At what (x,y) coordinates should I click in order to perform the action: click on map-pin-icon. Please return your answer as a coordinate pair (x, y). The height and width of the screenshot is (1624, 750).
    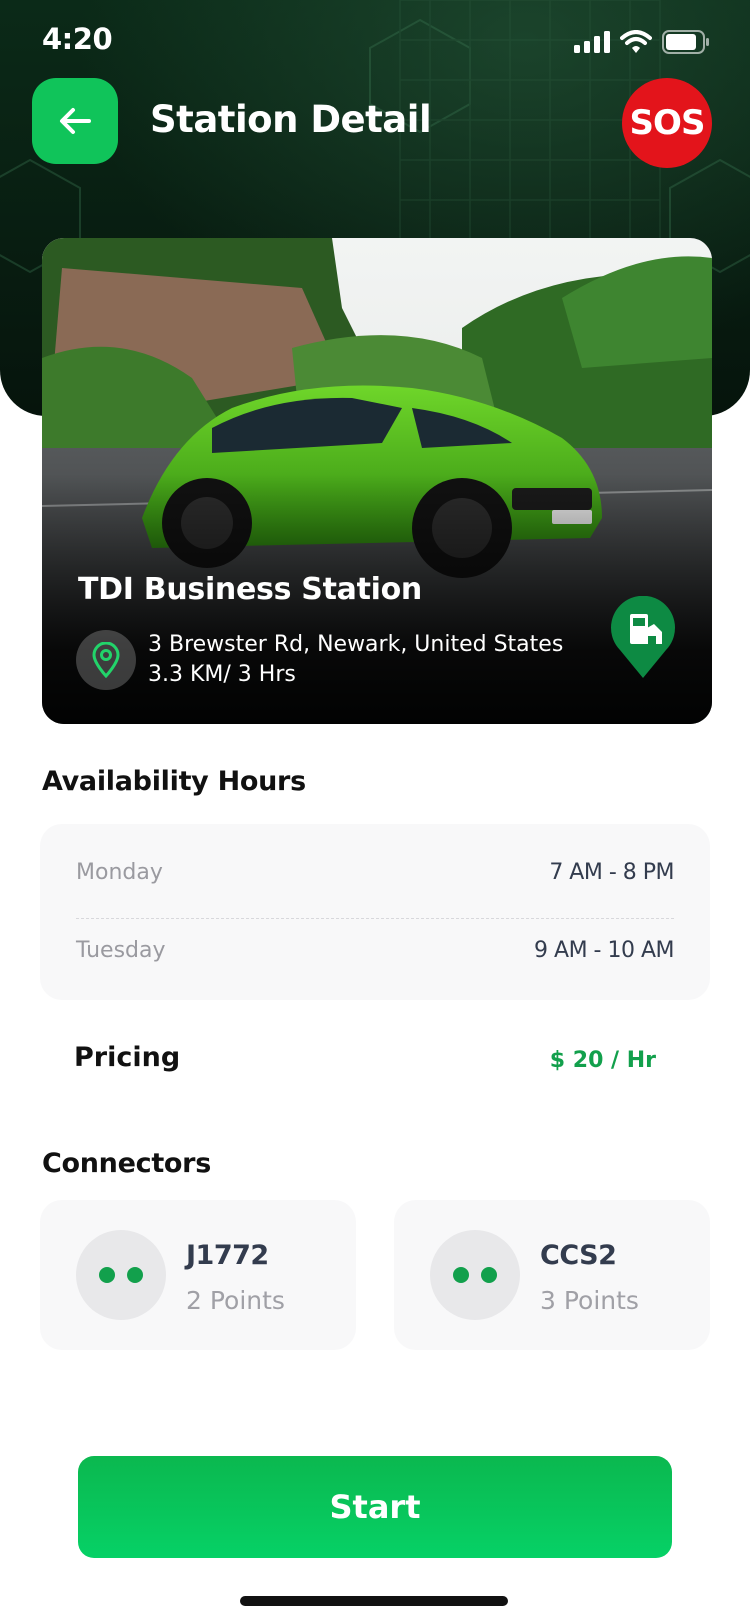
    Looking at the image, I should click on (106, 660).